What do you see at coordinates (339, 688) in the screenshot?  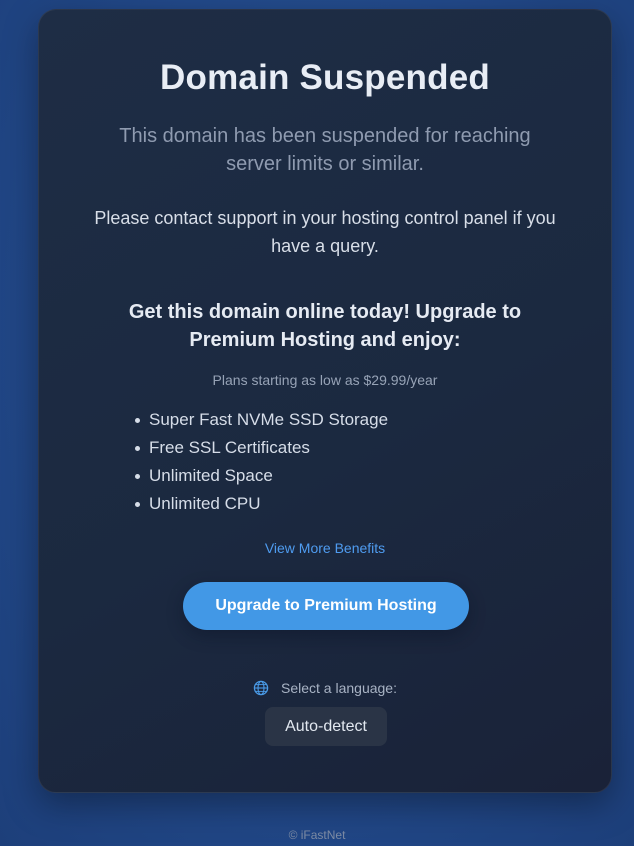 I see `language-label: Select a language:` at bounding box center [339, 688].